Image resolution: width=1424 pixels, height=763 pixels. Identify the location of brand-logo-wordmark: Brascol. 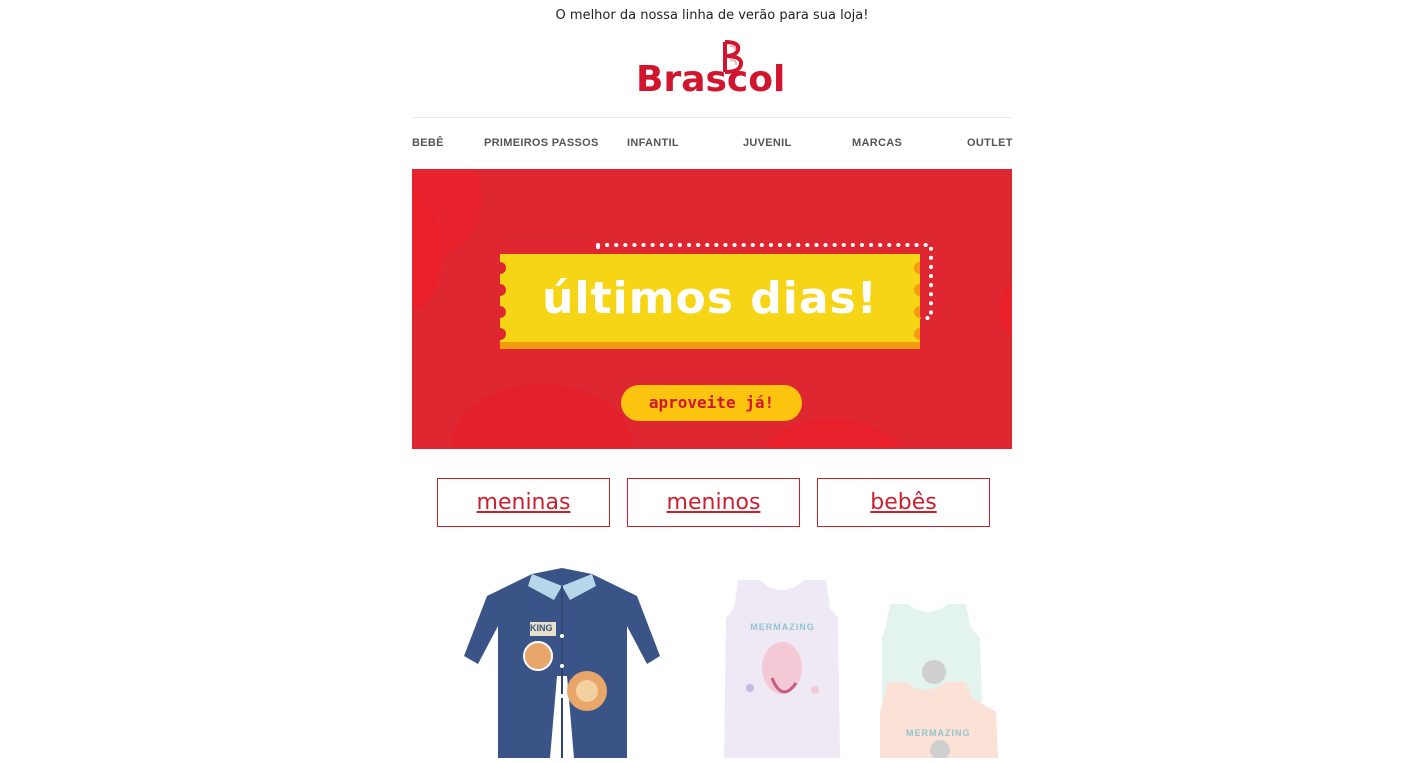
(711, 79).